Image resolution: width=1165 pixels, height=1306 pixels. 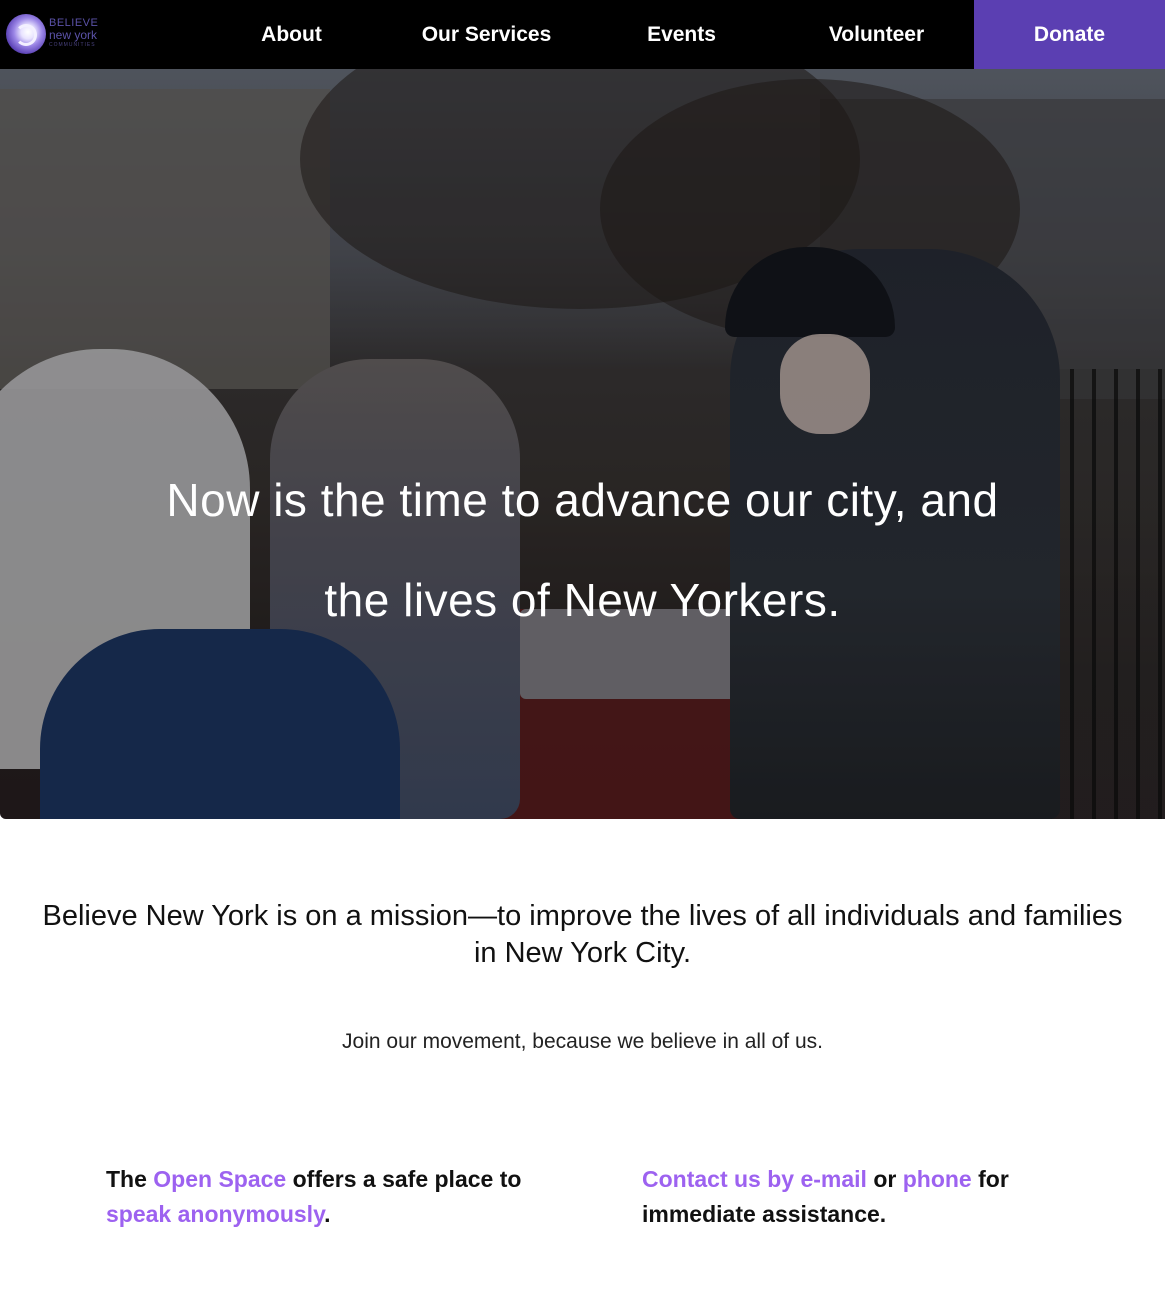 I want to click on speak-anonymously-link: speak anonymously, so click(x=215, y=1214).